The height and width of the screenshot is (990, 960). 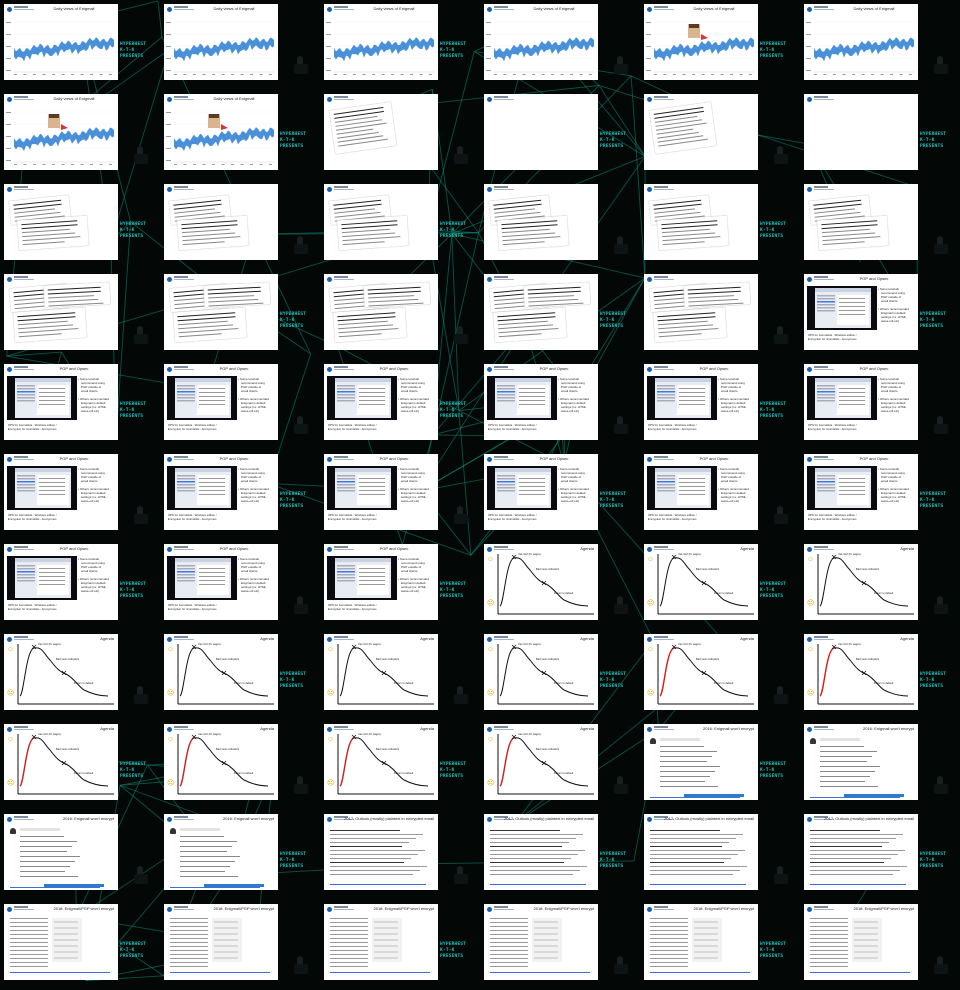 What do you see at coordinates (842, 488) in the screenshot?
I see `screenshot-image` at bounding box center [842, 488].